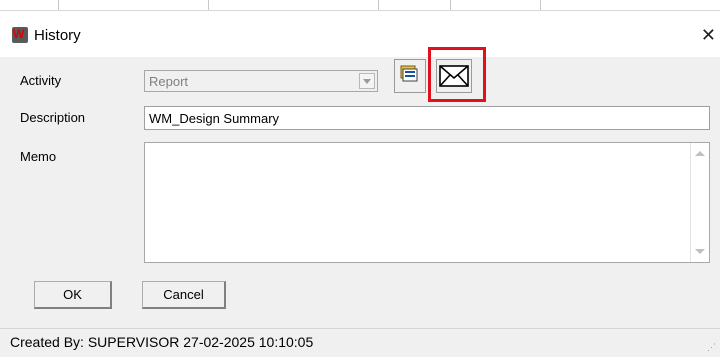 This screenshot has height=357, width=720. Describe the element at coordinates (169, 81) in the screenshot. I see `activity-select-value: Report` at that location.